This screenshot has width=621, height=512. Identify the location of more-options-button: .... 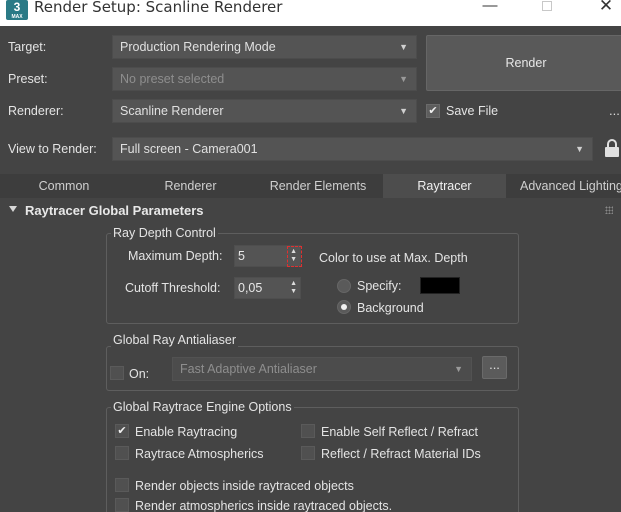
(614, 110).